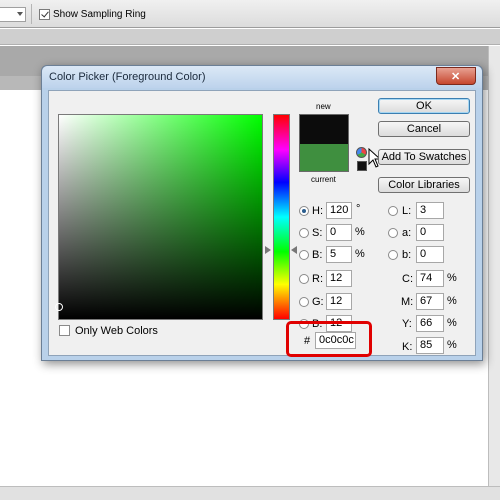 Image resolution: width=500 pixels, height=500 pixels. What do you see at coordinates (294, 250) in the screenshot?
I see `hue-slider-right-arrow` at bounding box center [294, 250].